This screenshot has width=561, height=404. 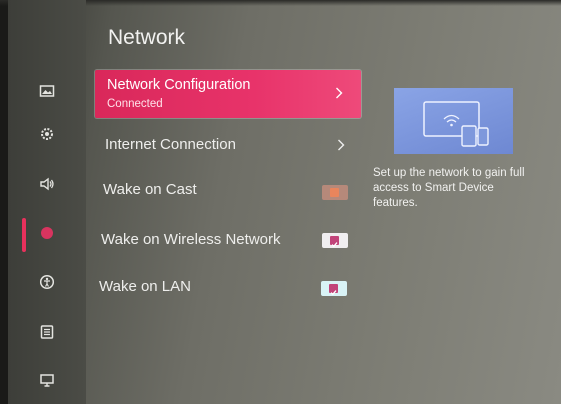 What do you see at coordinates (4, 202) in the screenshot?
I see `screen-bezel` at bounding box center [4, 202].